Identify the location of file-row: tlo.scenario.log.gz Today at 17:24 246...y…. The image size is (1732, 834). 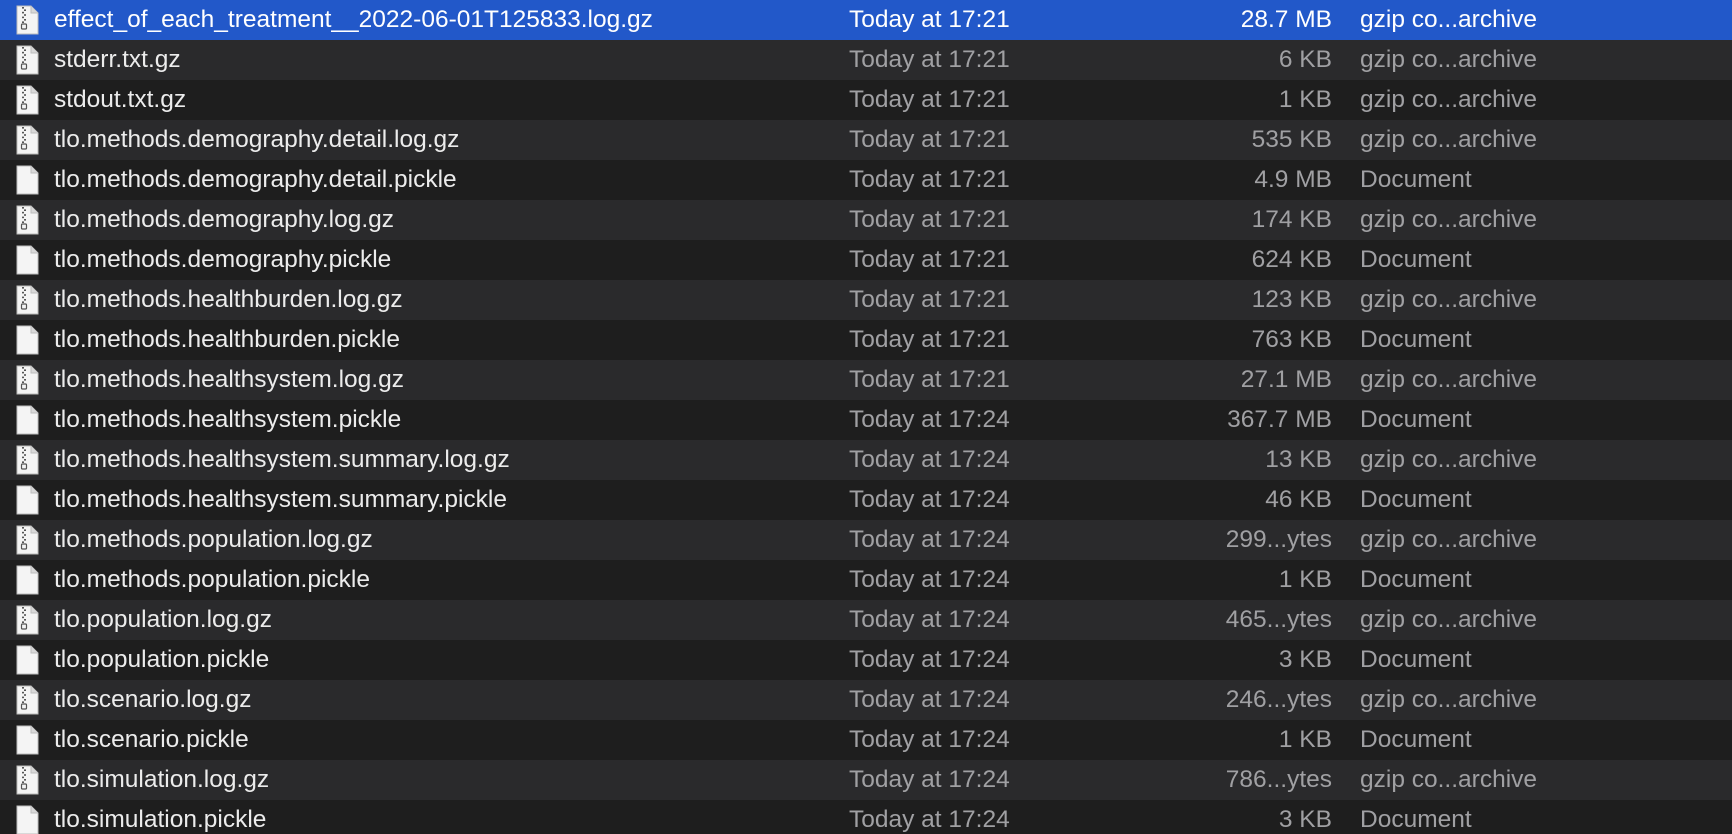
(866, 700).